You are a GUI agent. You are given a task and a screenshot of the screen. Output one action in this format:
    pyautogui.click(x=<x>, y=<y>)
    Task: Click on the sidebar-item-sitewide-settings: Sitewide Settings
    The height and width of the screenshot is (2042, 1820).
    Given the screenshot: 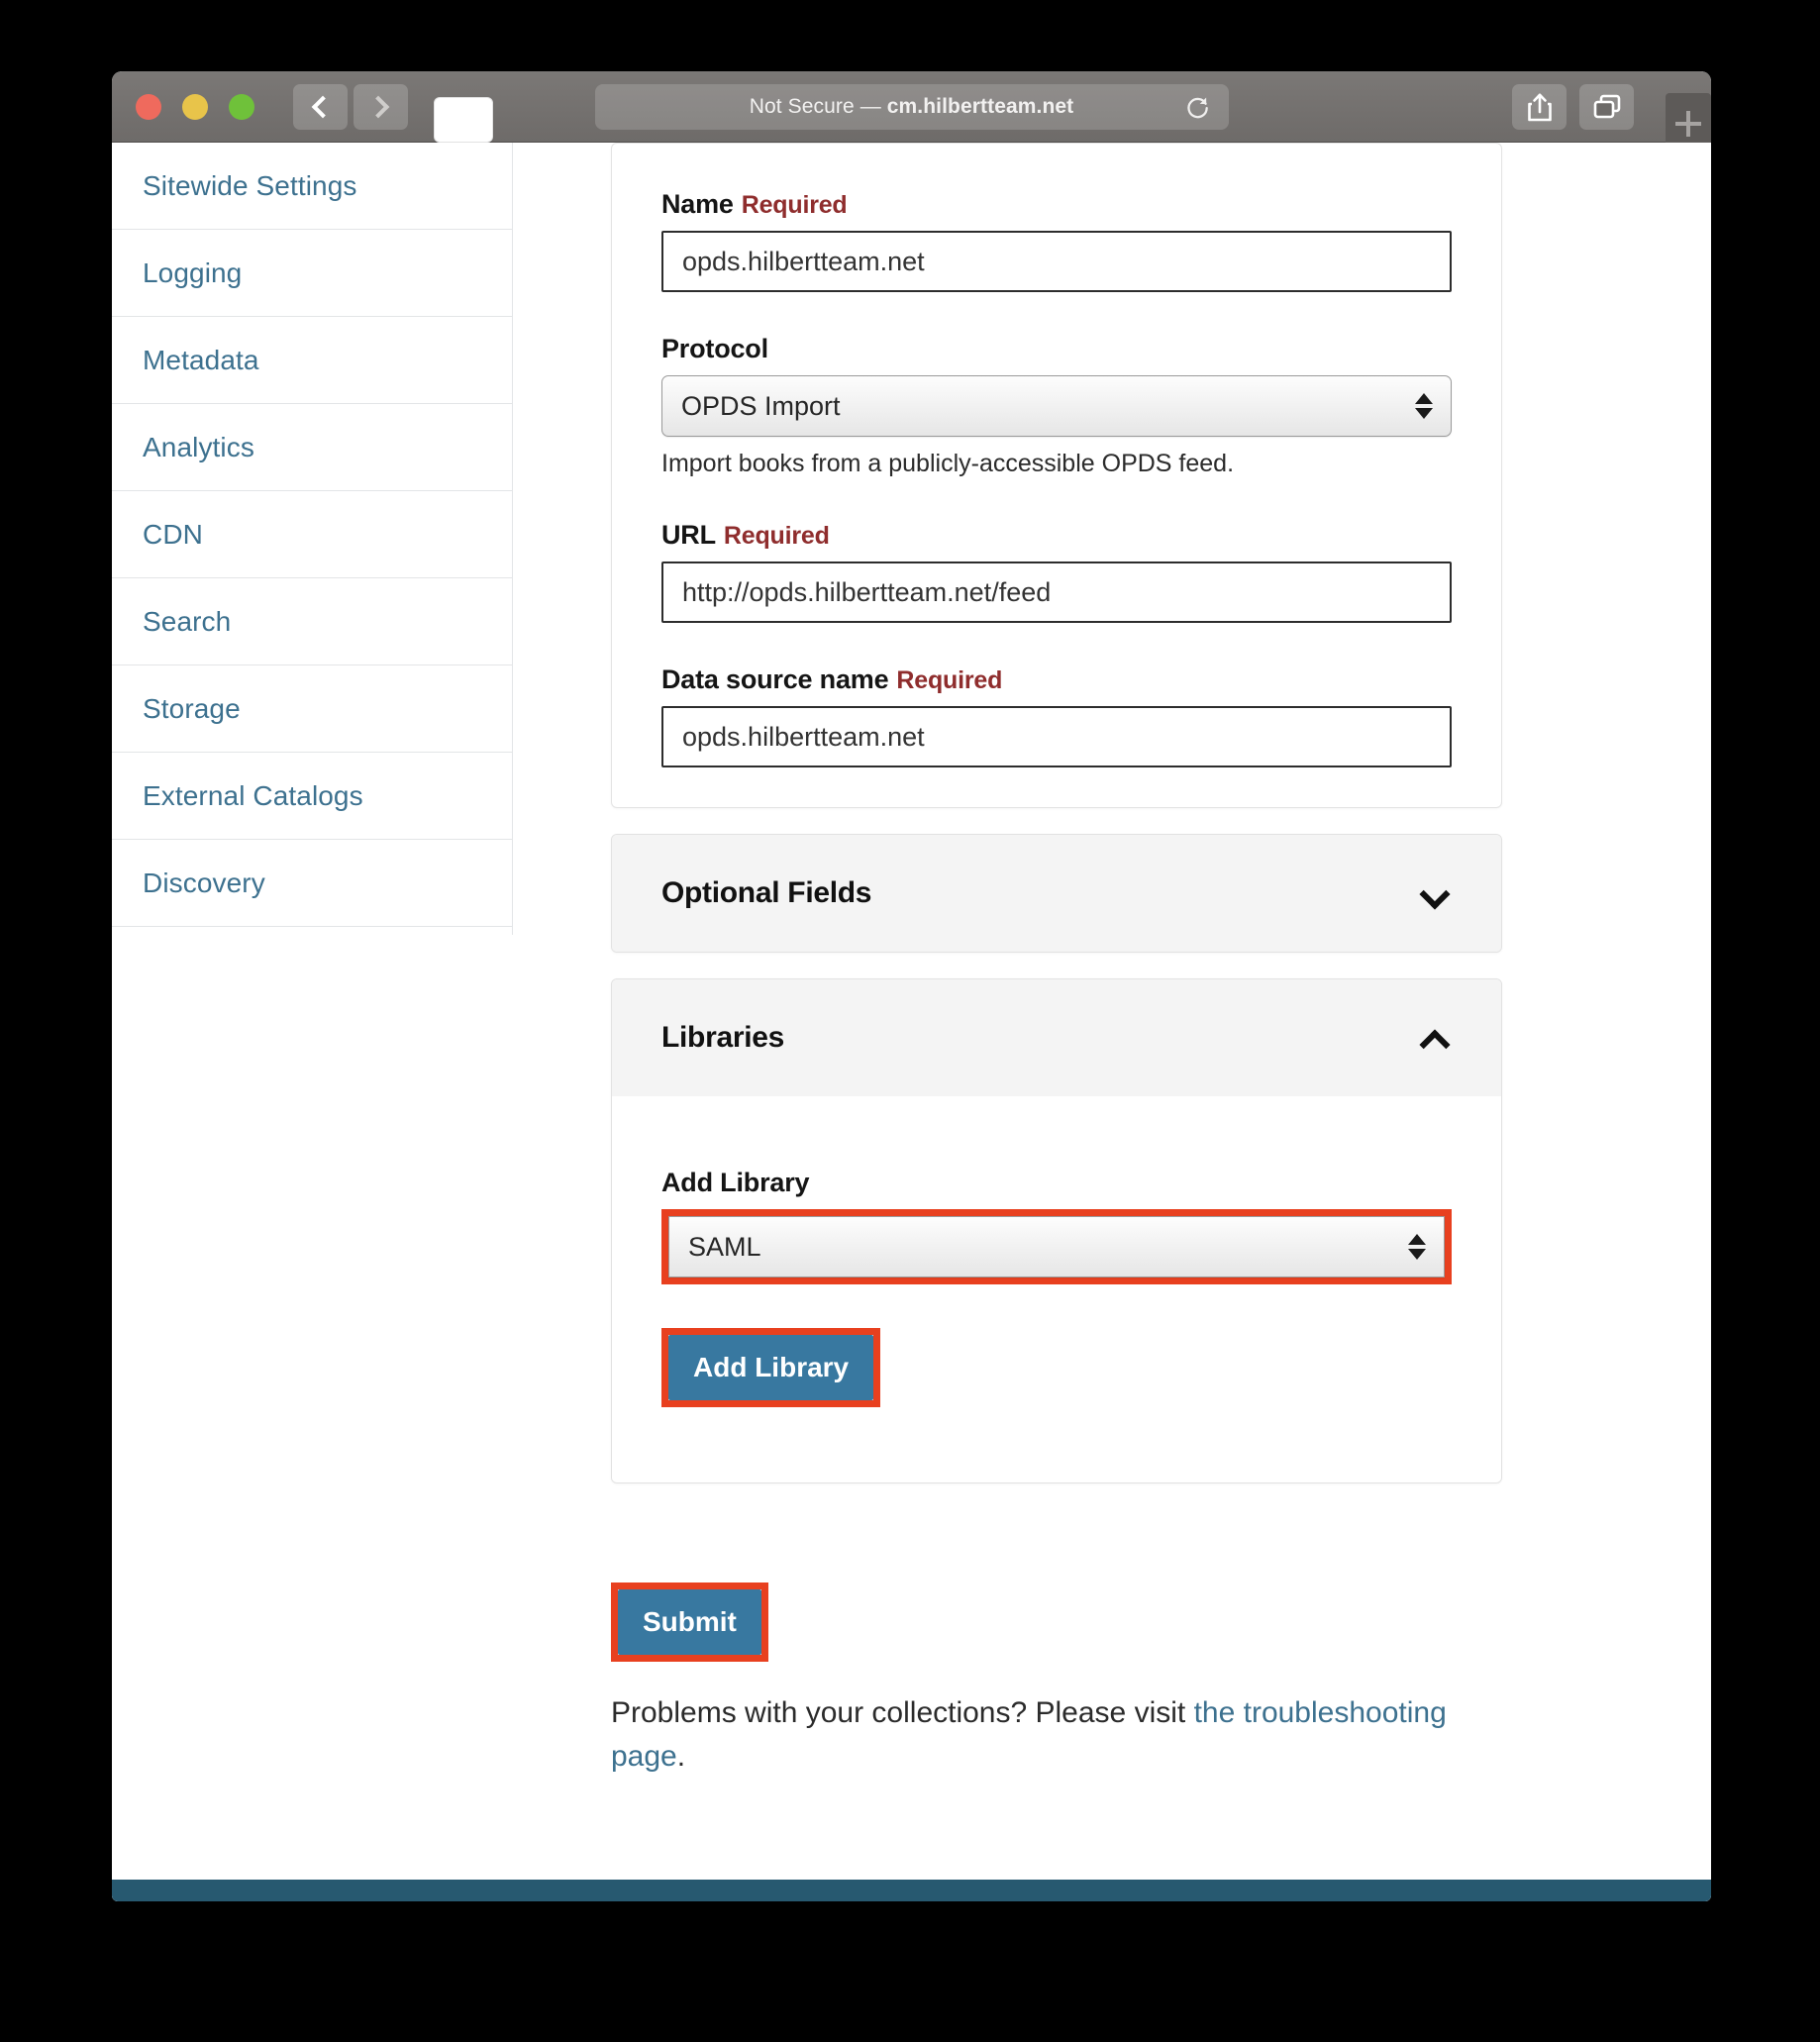 What is the action you would take?
    pyautogui.click(x=312, y=186)
    